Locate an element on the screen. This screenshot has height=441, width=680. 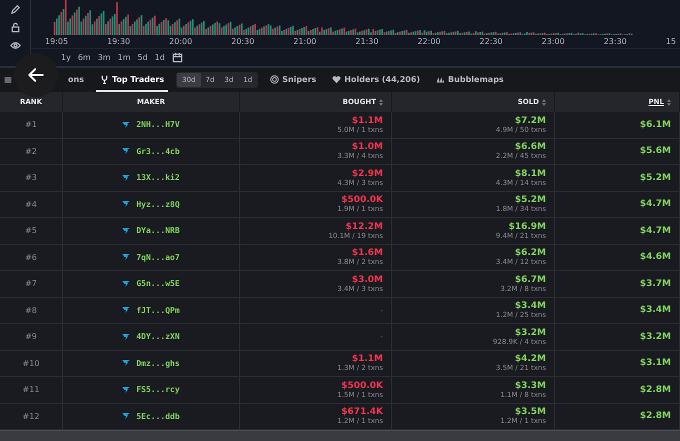
rank-text: #5 is located at coordinates (31, 231).